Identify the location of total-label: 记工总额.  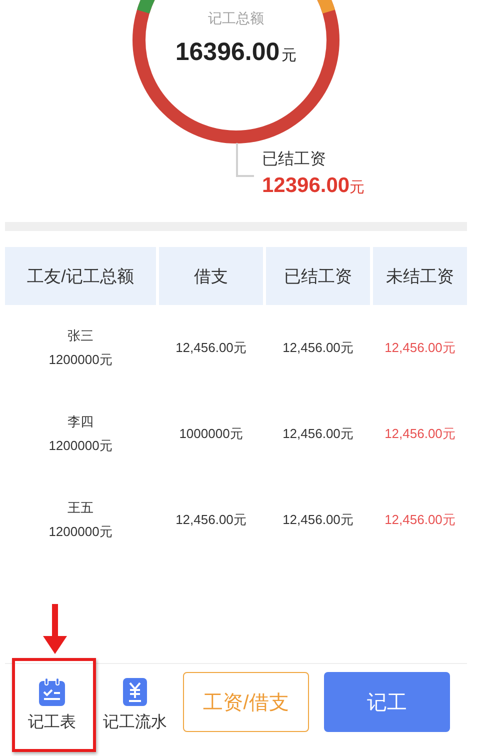
(236, 19).